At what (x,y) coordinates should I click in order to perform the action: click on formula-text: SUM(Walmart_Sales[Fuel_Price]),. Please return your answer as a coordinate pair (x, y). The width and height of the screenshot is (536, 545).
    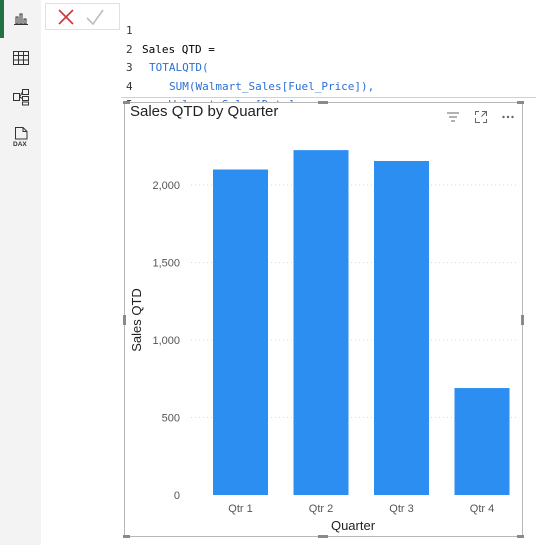
    Looking at the image, I should click on (272, 86).